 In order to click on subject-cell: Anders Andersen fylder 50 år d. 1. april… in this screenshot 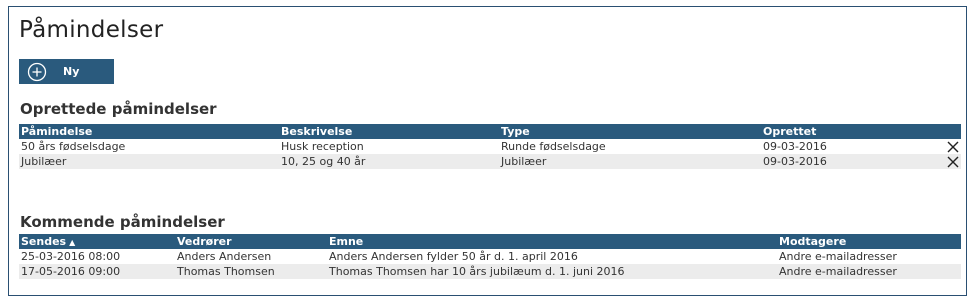, I will do `click(453, 256)`.